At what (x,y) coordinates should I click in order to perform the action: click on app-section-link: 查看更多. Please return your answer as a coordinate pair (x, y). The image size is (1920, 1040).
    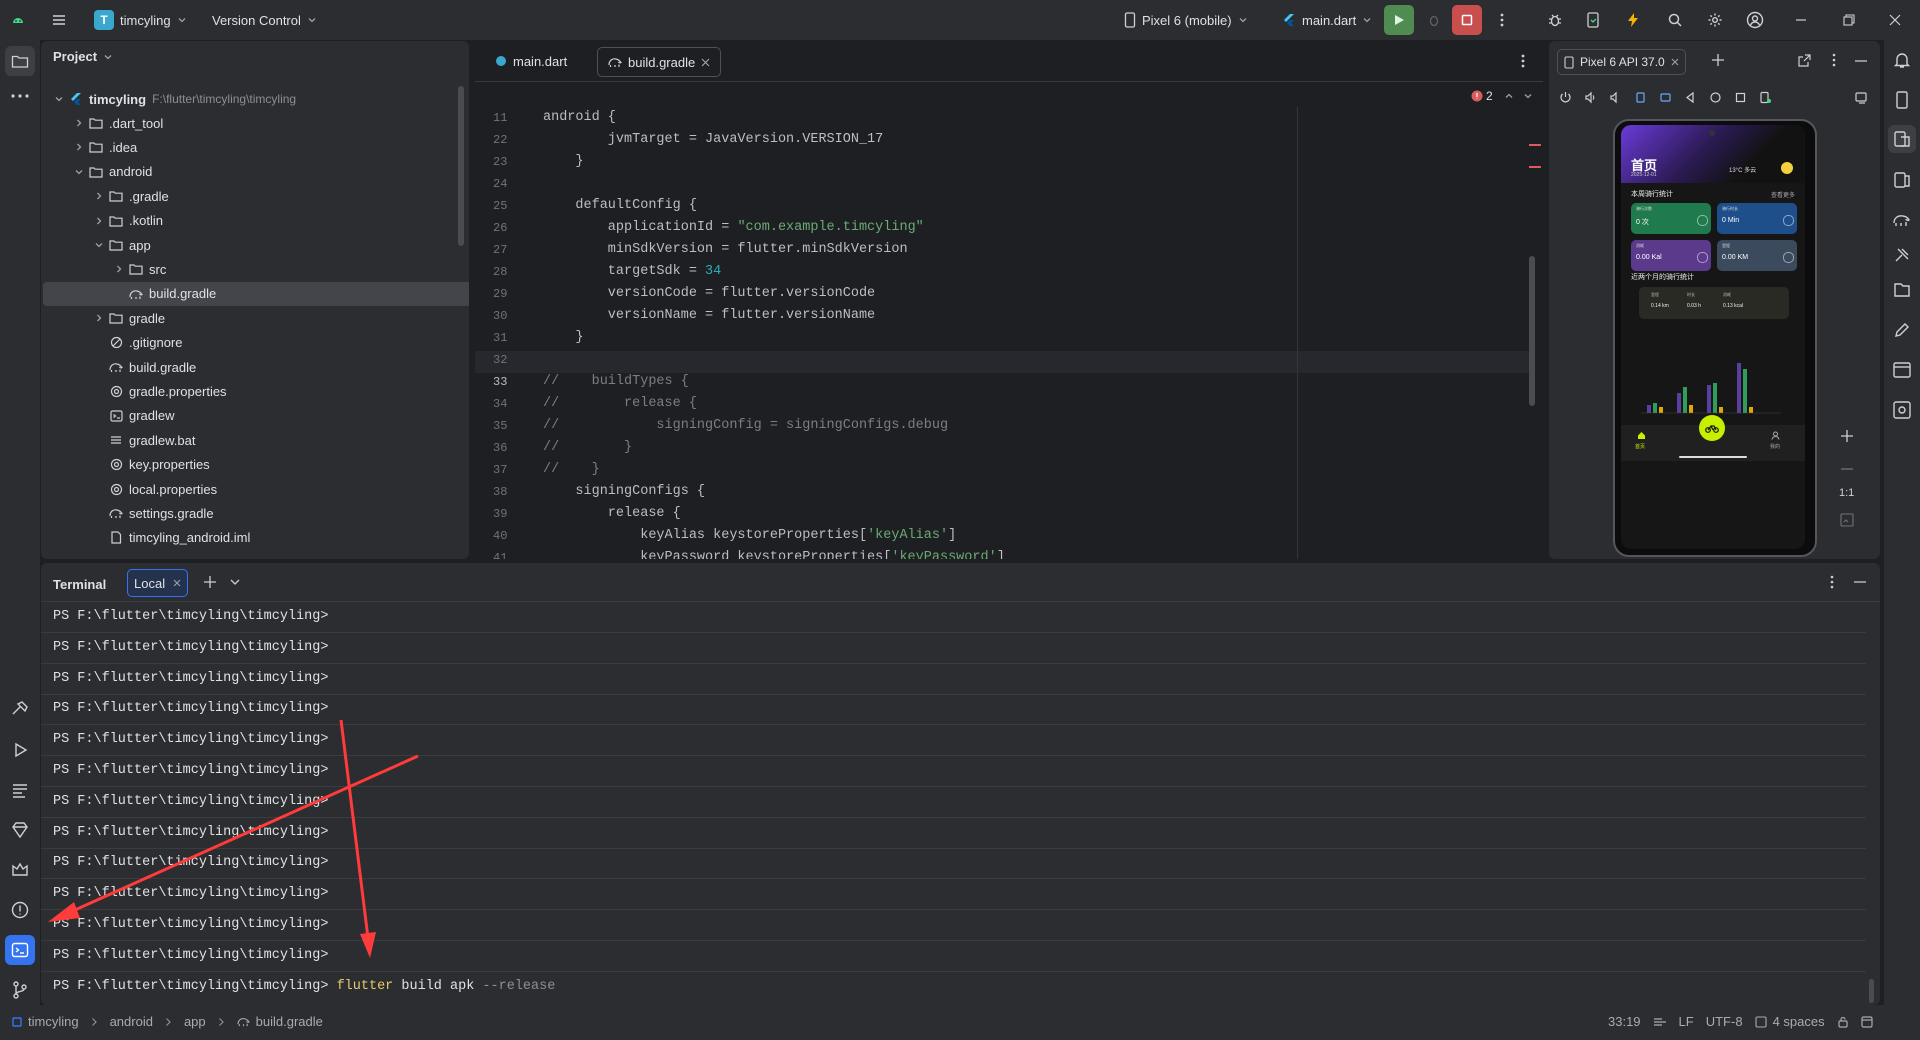
    Looking at the image, I should click on (1783, 194).